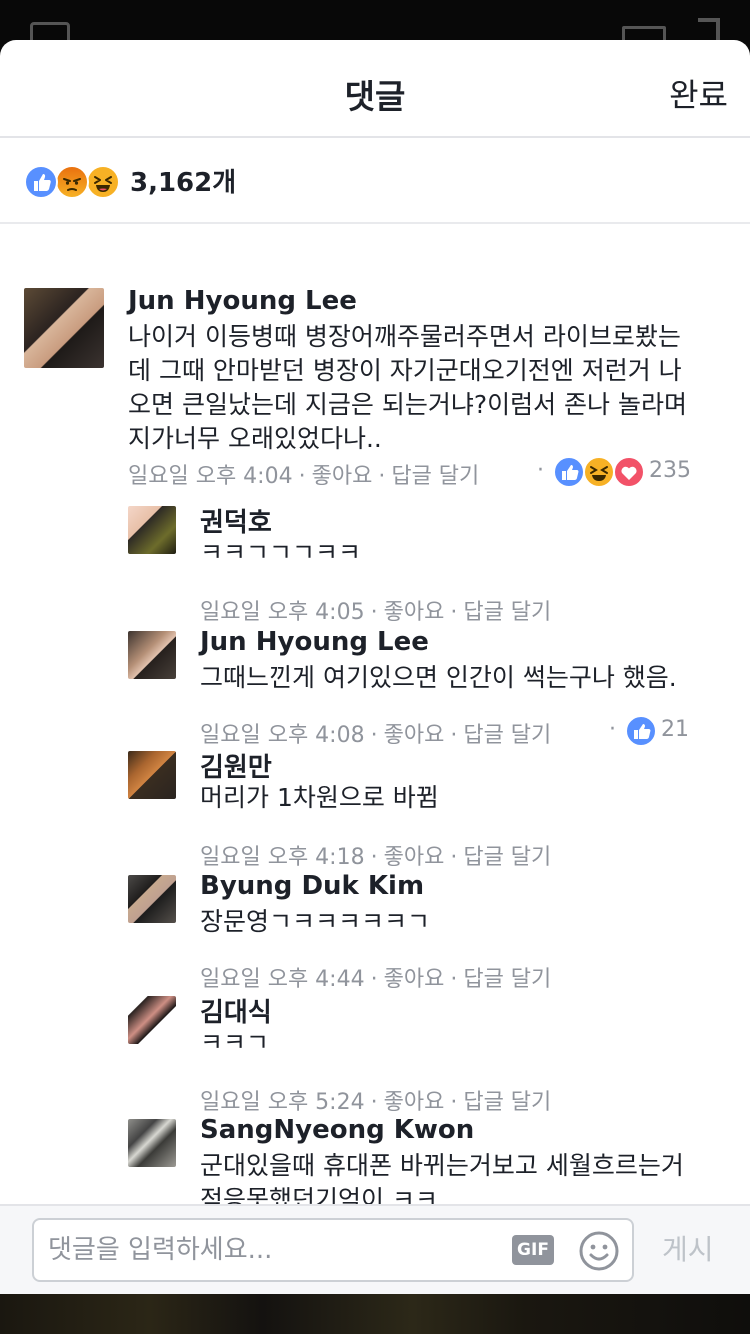 This screenshot has width=750, height=1334. I want to click on page-title: 댓글, so click(375, 96).